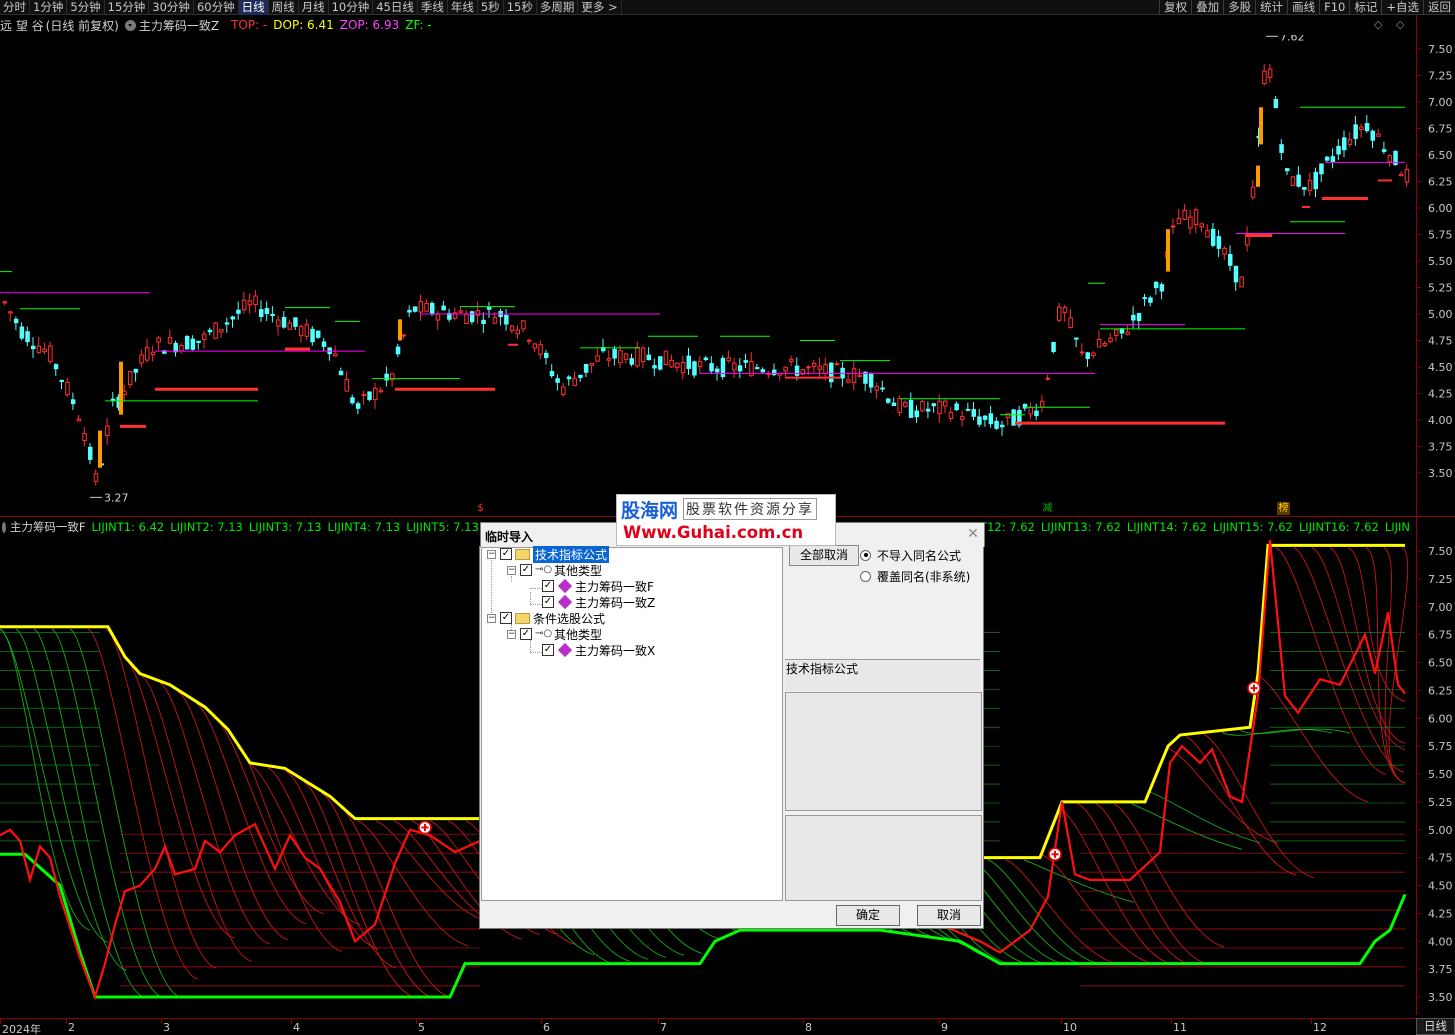 Image resolution: width=1455 pixels, height=1035 pixels. What do you see at coordinates (1440, 49) in the screenshot?
I see `price-tick-label: 7.50` at bounding box center [1440, 49].